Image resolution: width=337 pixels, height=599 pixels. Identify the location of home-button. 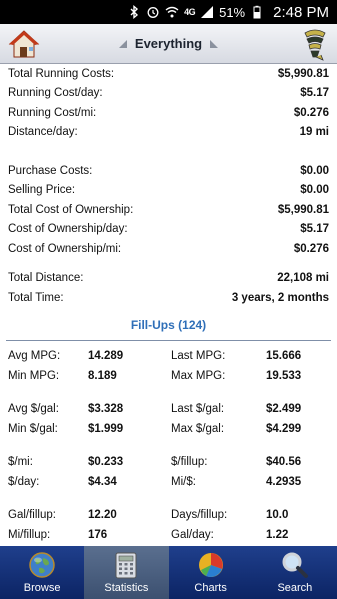
(24, 44).